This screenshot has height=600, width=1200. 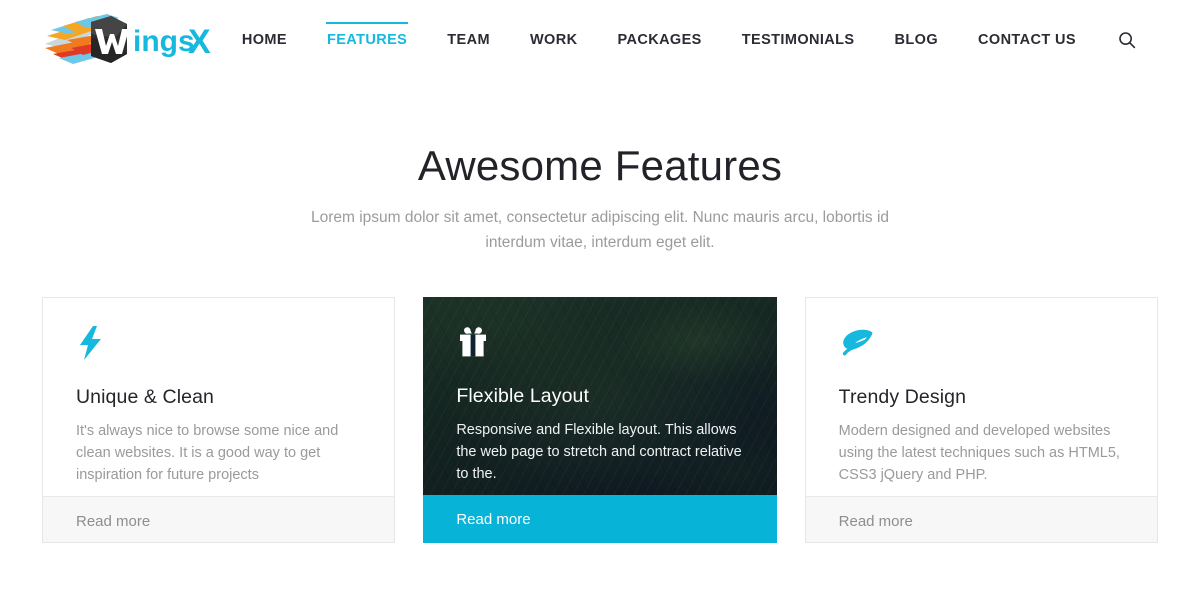 What do you see at coordinates (128, 39) in the screenshot?
I see `wingsx-logo-icon: ings X` at bounding box center [128, 39].